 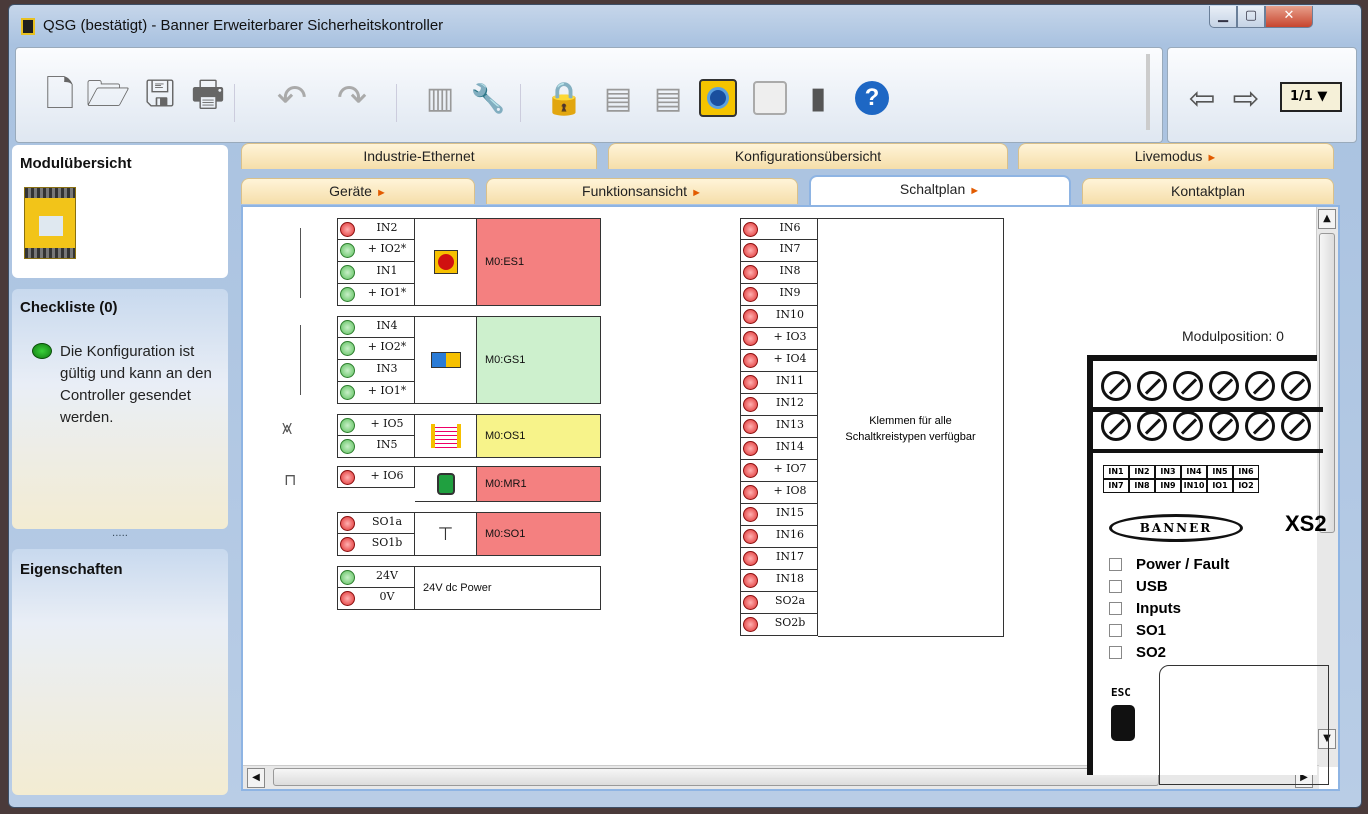 What do you see at coordinates (1246, 98) in the screenshot?
I see `forward-arrow-icon: ⇨` at bounding box center [1246, 98].